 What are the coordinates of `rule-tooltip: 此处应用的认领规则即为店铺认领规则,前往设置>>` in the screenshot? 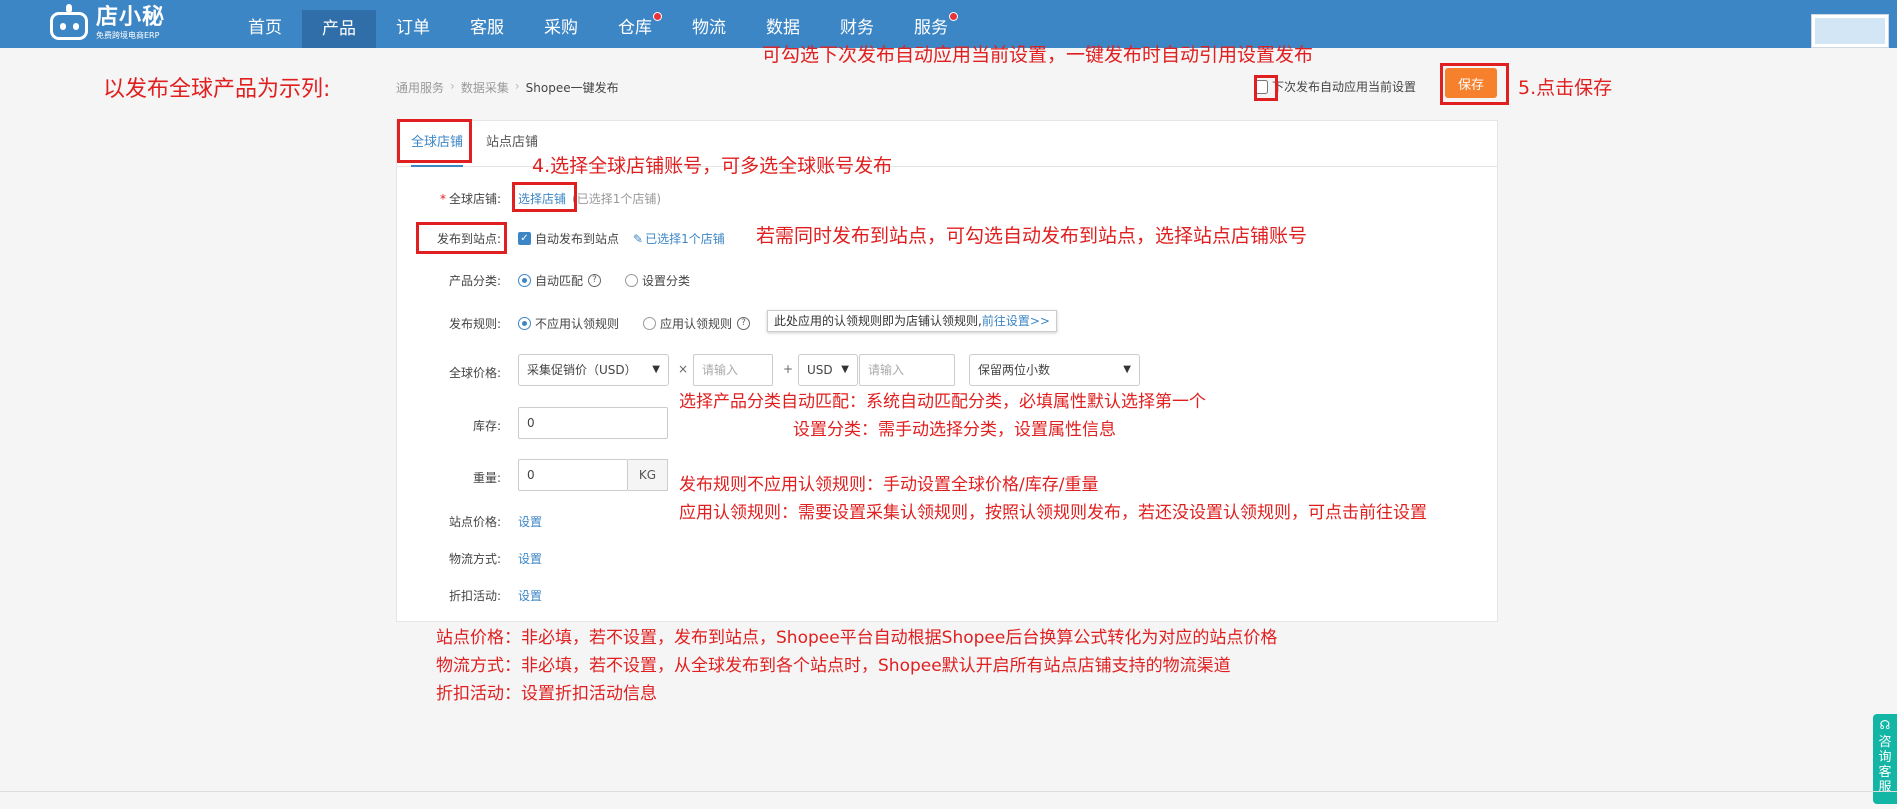 It's located at (912, 321).